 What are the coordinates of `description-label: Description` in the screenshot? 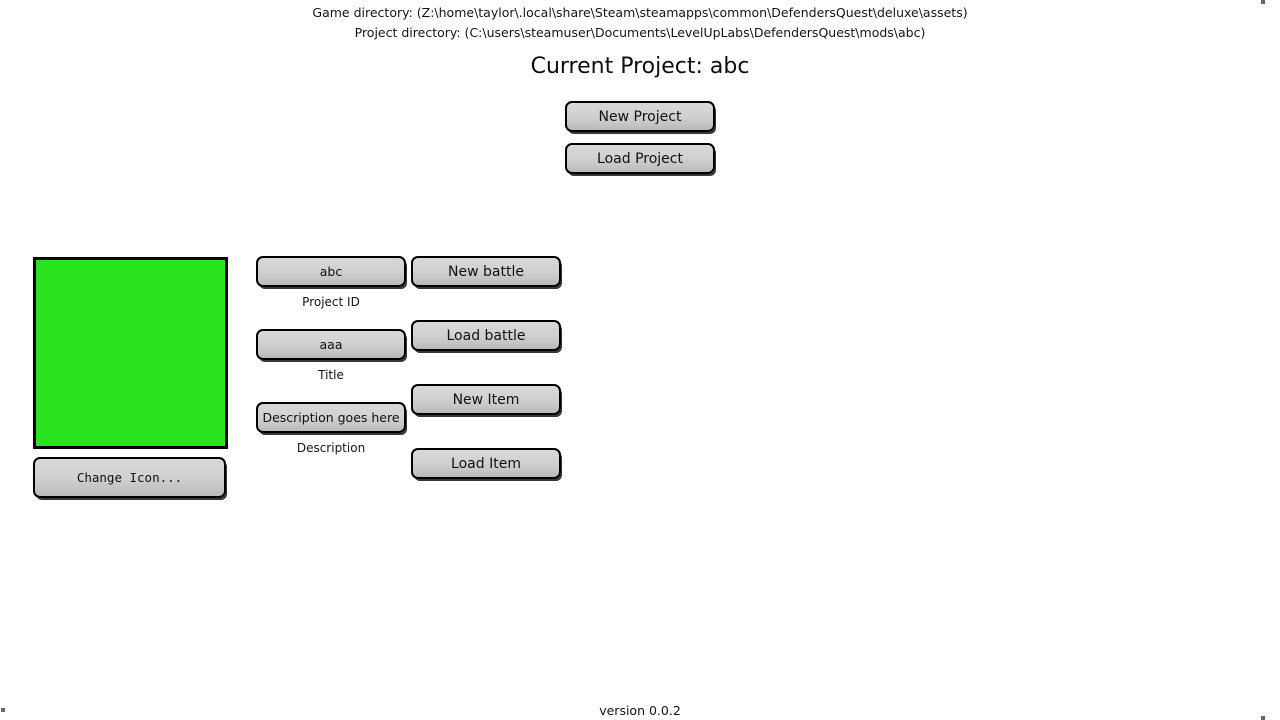 It's located at (331, 448).